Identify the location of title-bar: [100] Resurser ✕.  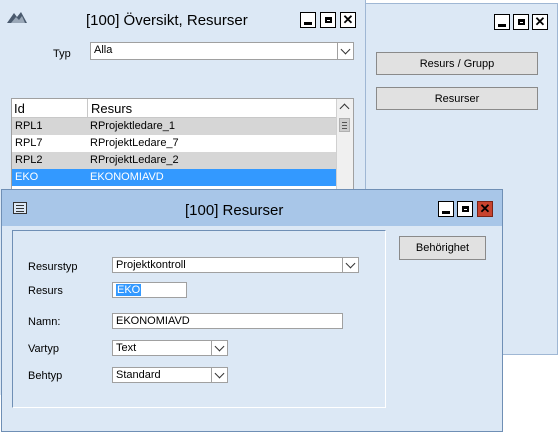
(252, 208).